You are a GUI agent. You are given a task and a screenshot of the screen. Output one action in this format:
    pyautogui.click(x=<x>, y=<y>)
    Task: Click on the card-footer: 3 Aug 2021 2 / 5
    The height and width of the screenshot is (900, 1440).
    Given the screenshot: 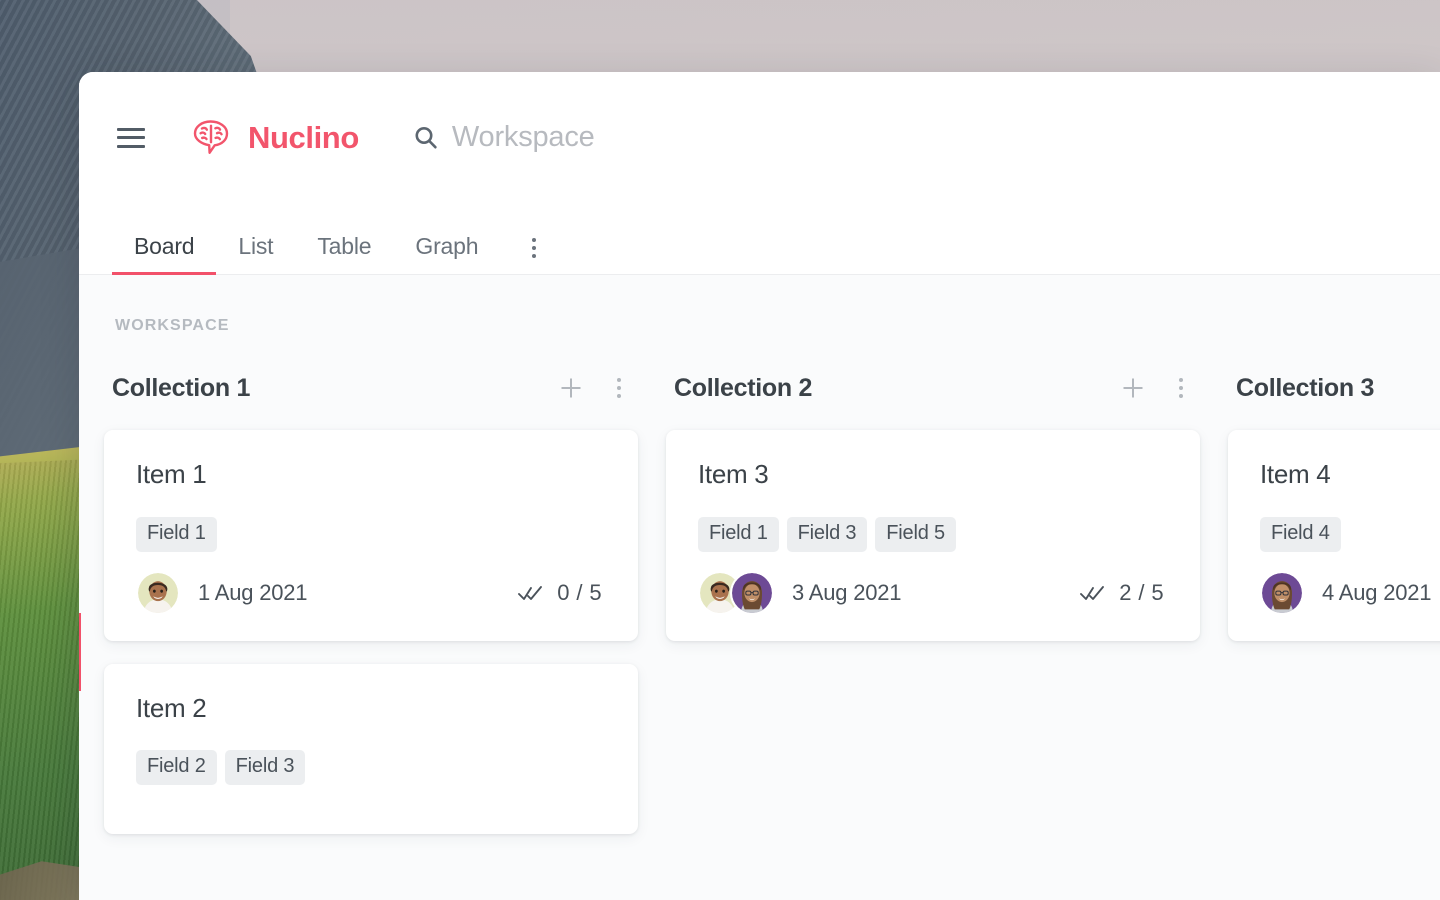 What is the action you would take?
    pyautogui.click(x=933, y=592)
    